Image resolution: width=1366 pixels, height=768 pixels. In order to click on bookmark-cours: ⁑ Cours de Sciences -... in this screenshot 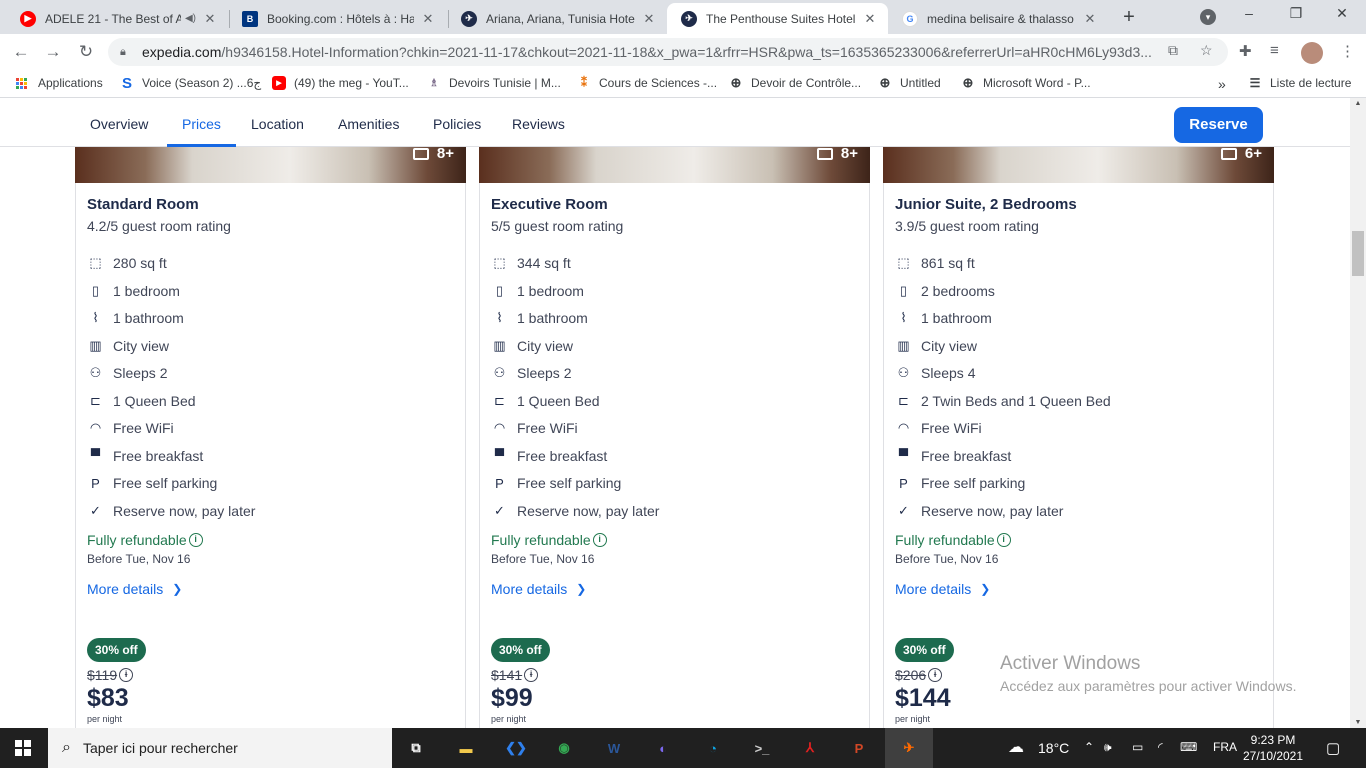, I will do `click(647, 83)`.